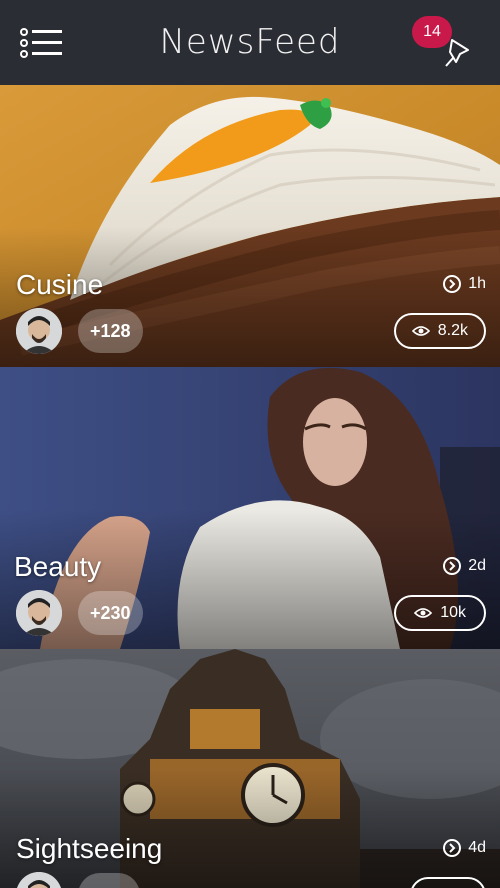  What do you see at coordinates (452, 330) in the screenshot?
I see `views-count: 8.2k` at bounding box center [452, 330].